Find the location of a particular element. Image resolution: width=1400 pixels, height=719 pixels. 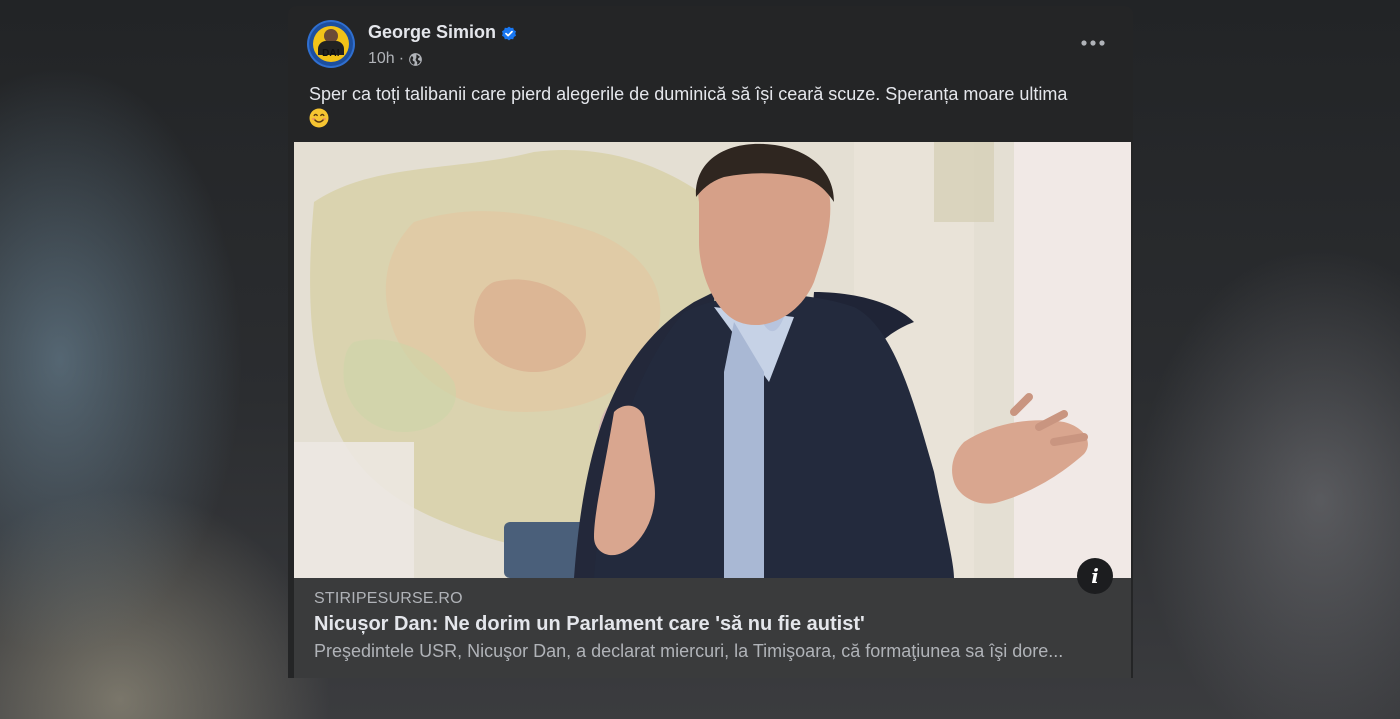

info-icon: i is located at coordinates (1095, 576).